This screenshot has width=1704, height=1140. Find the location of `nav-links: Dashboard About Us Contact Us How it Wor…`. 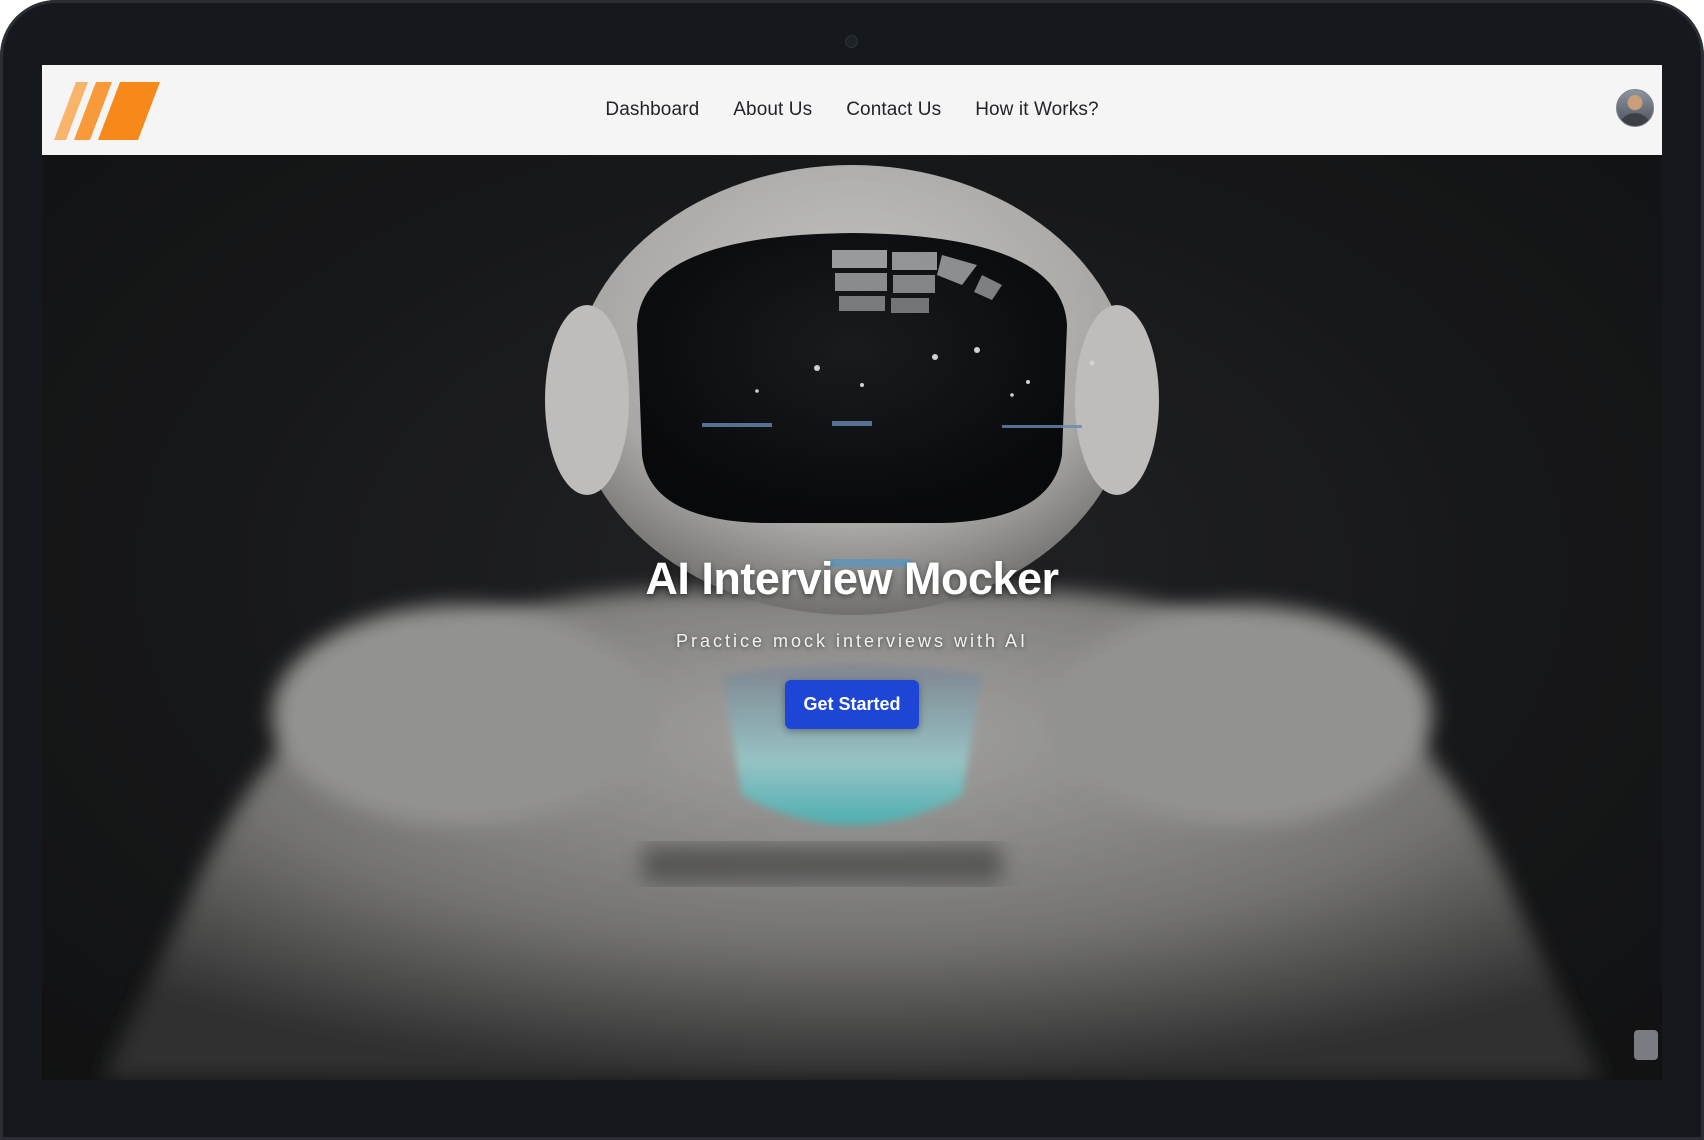

nav-links: Dashboard About Us Contact Us How it Wor… is located at coordinates (852, 110).